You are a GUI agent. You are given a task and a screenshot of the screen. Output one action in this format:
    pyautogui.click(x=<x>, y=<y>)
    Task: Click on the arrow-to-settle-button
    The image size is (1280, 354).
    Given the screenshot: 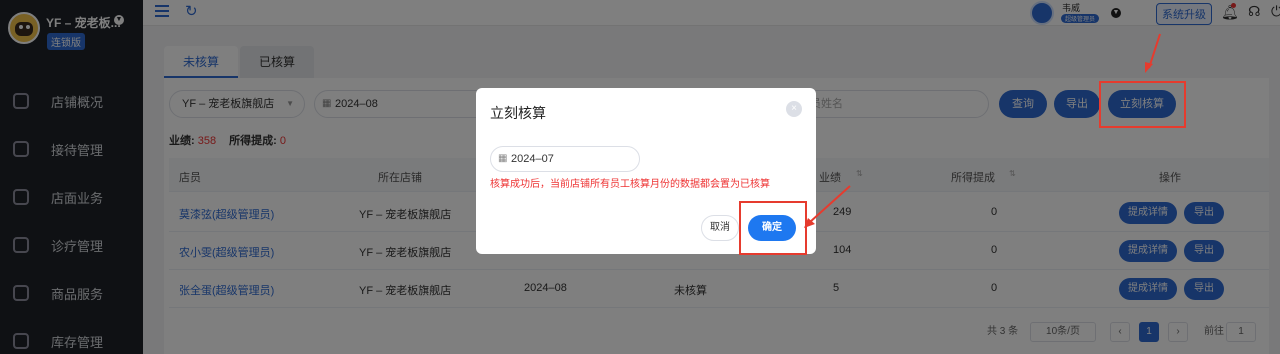 What is the action you would take?
    pyautogui.click(x=1154, y=51)
    